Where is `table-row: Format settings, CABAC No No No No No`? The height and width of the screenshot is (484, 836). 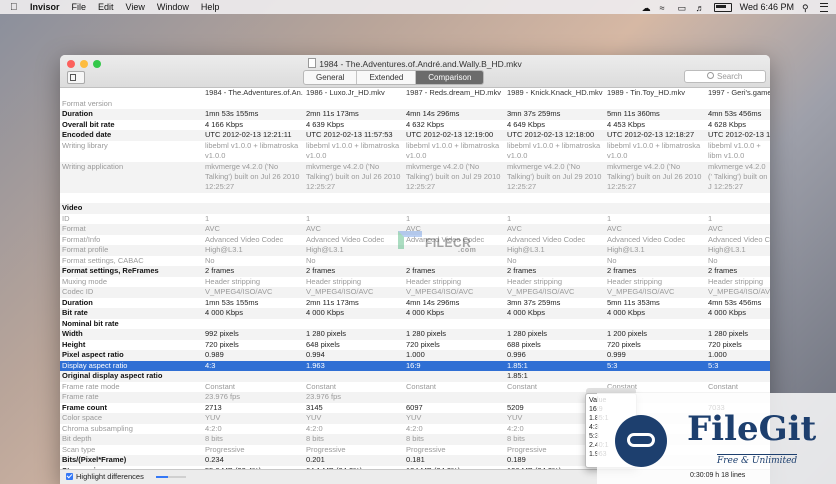 table-row: Format settings, CABAC No No No No No is located at coordinates (415, 261).